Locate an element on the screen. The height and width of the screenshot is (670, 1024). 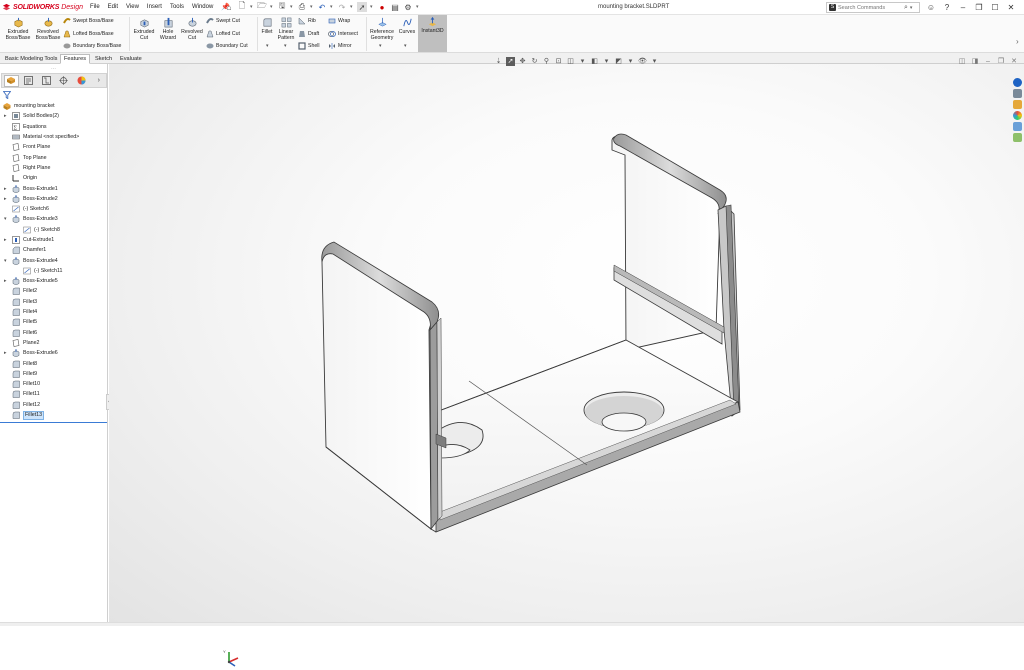
search-icon: ⌕ is located at coordinates (906, 8).